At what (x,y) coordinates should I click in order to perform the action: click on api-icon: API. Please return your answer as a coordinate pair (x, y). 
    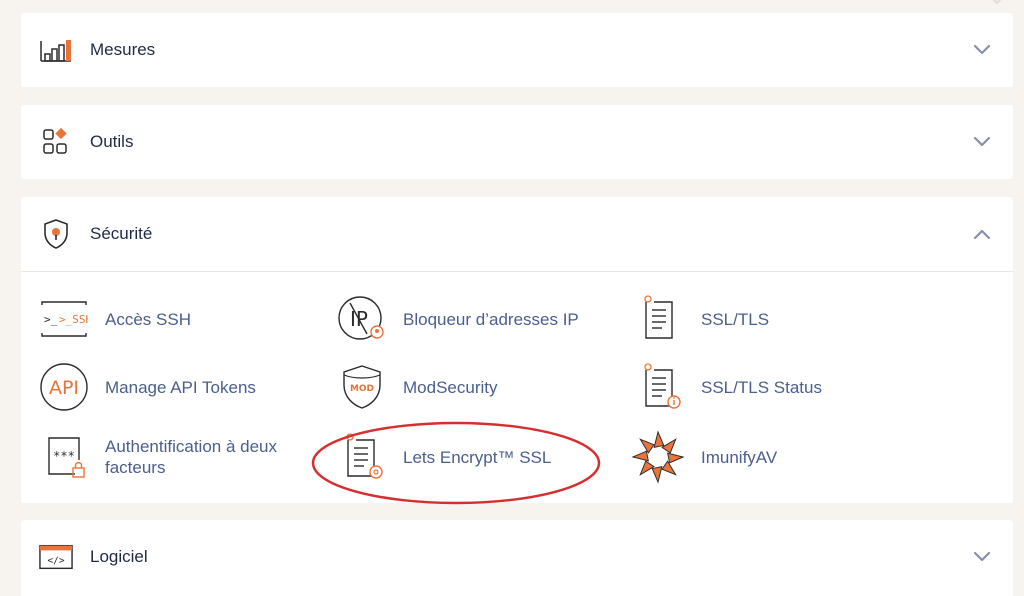
    Looking at the image, I should click on (64, 387).